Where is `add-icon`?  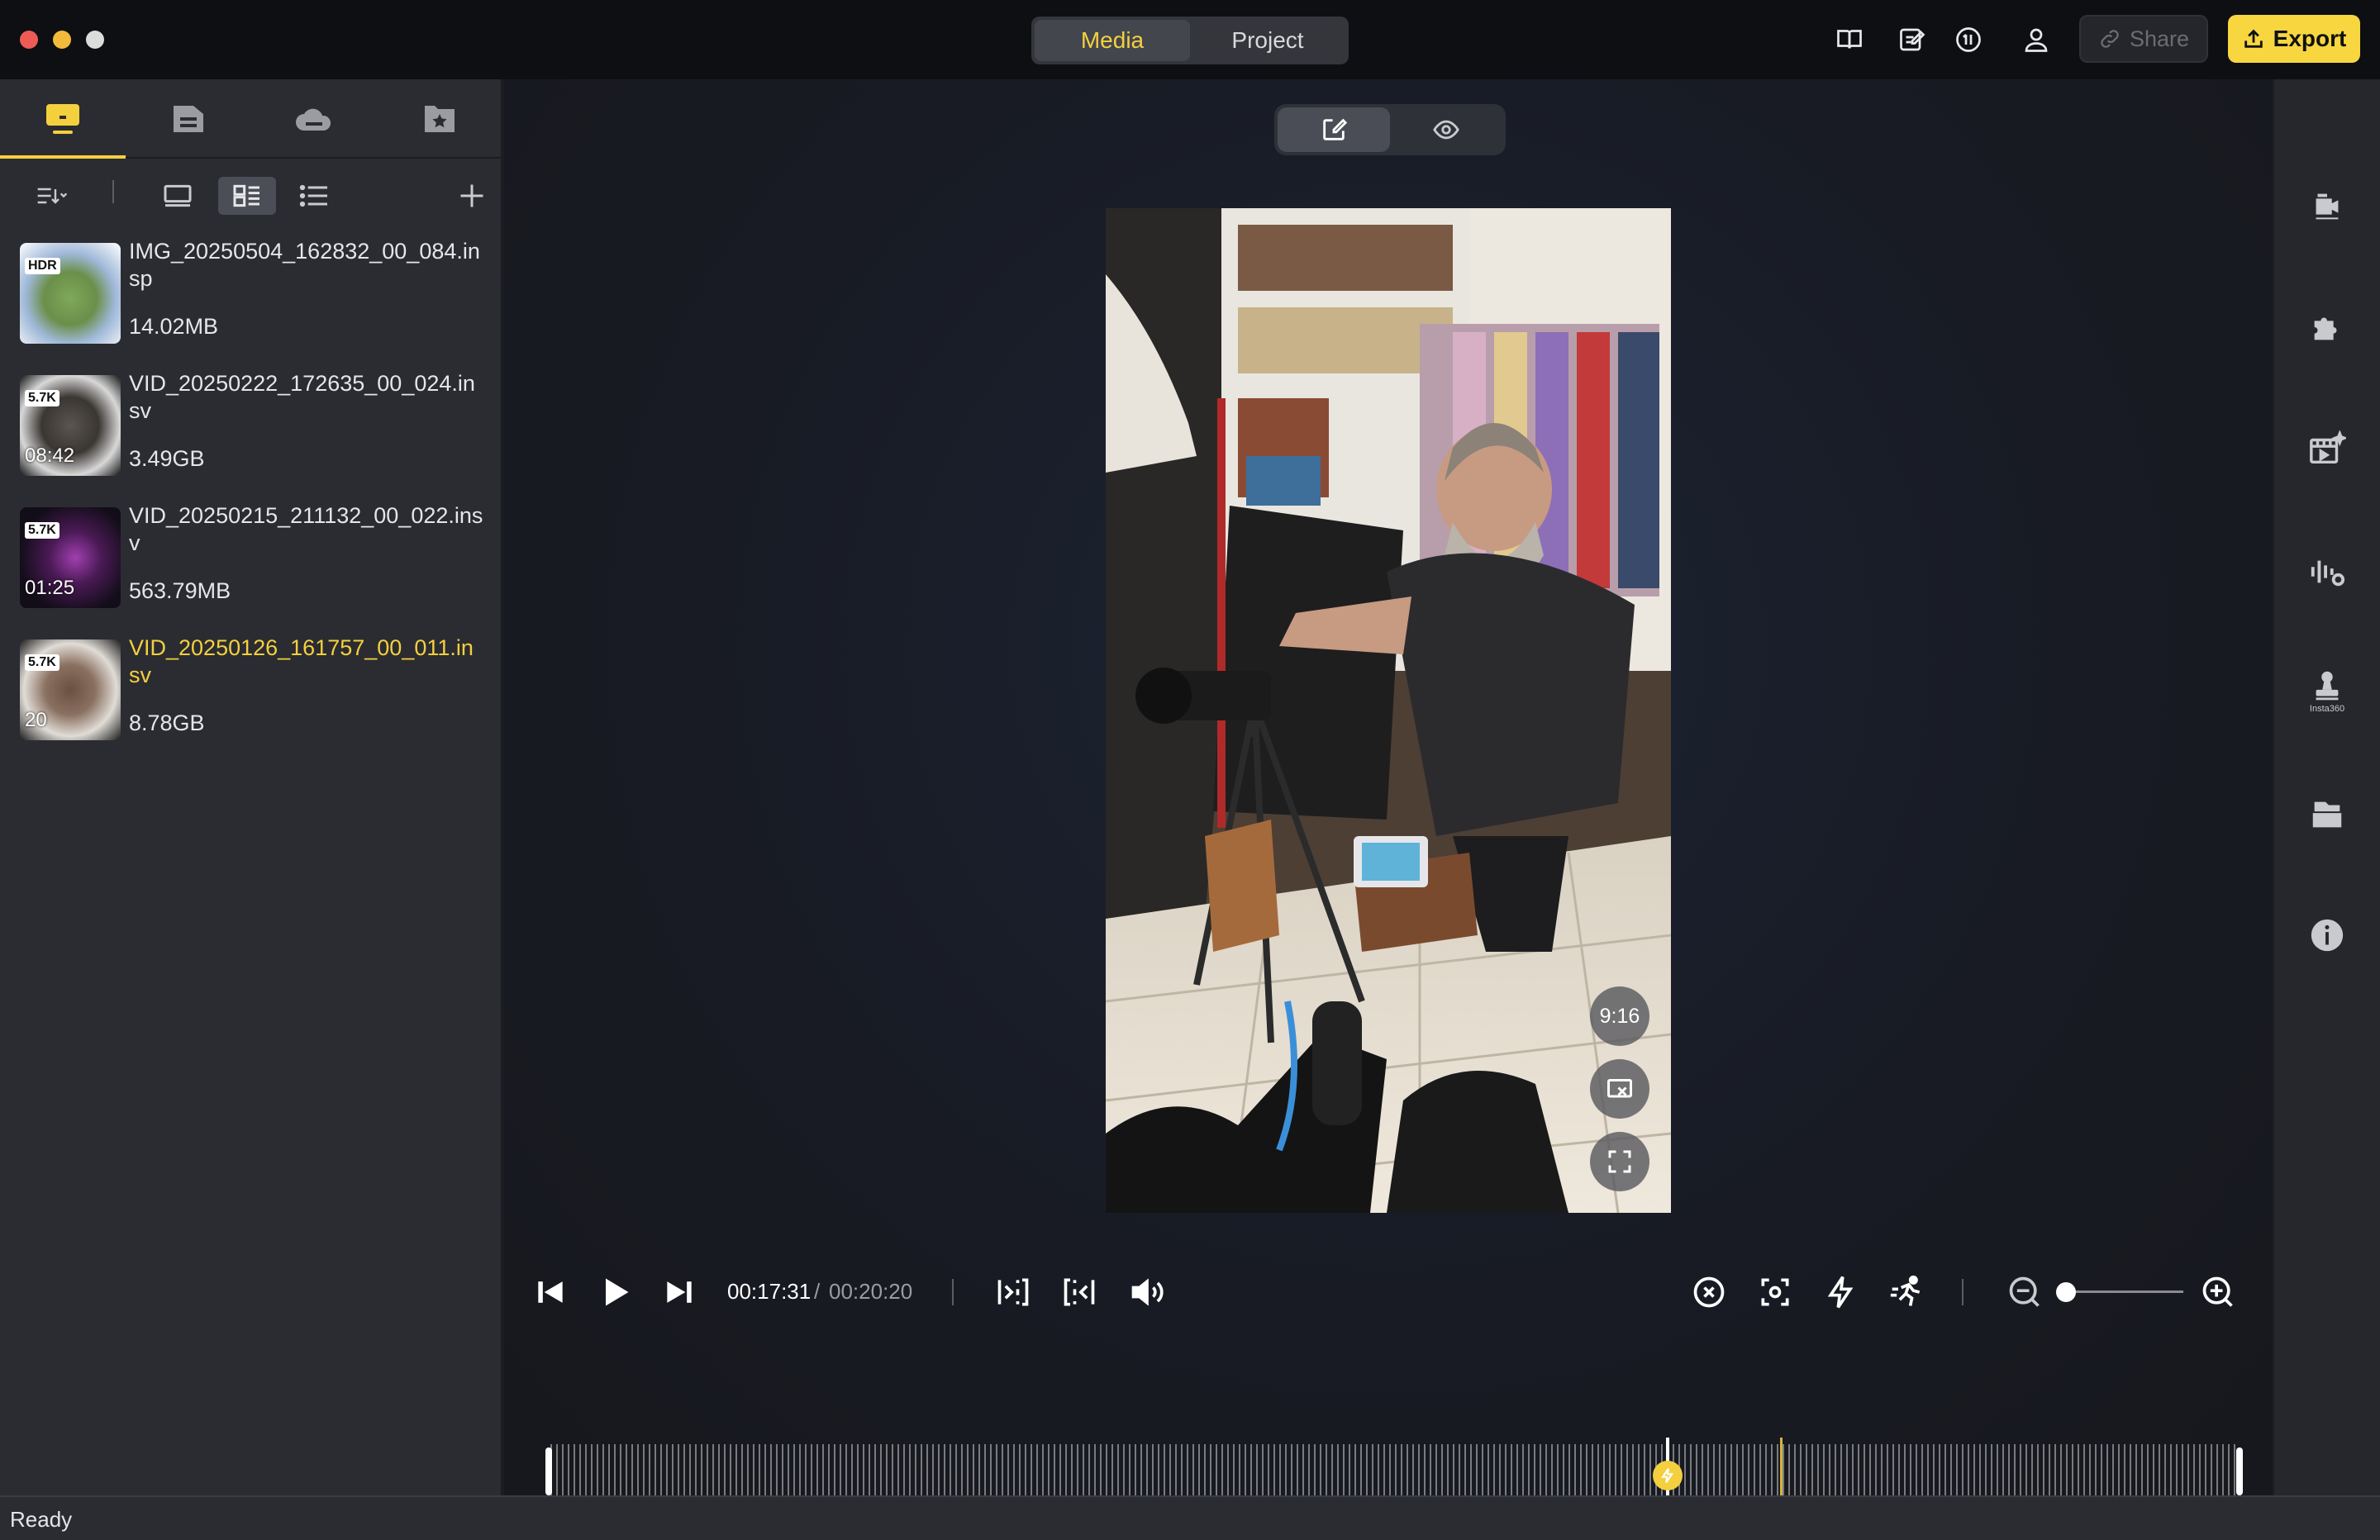 add-icon is located at coordinates (471, 195).